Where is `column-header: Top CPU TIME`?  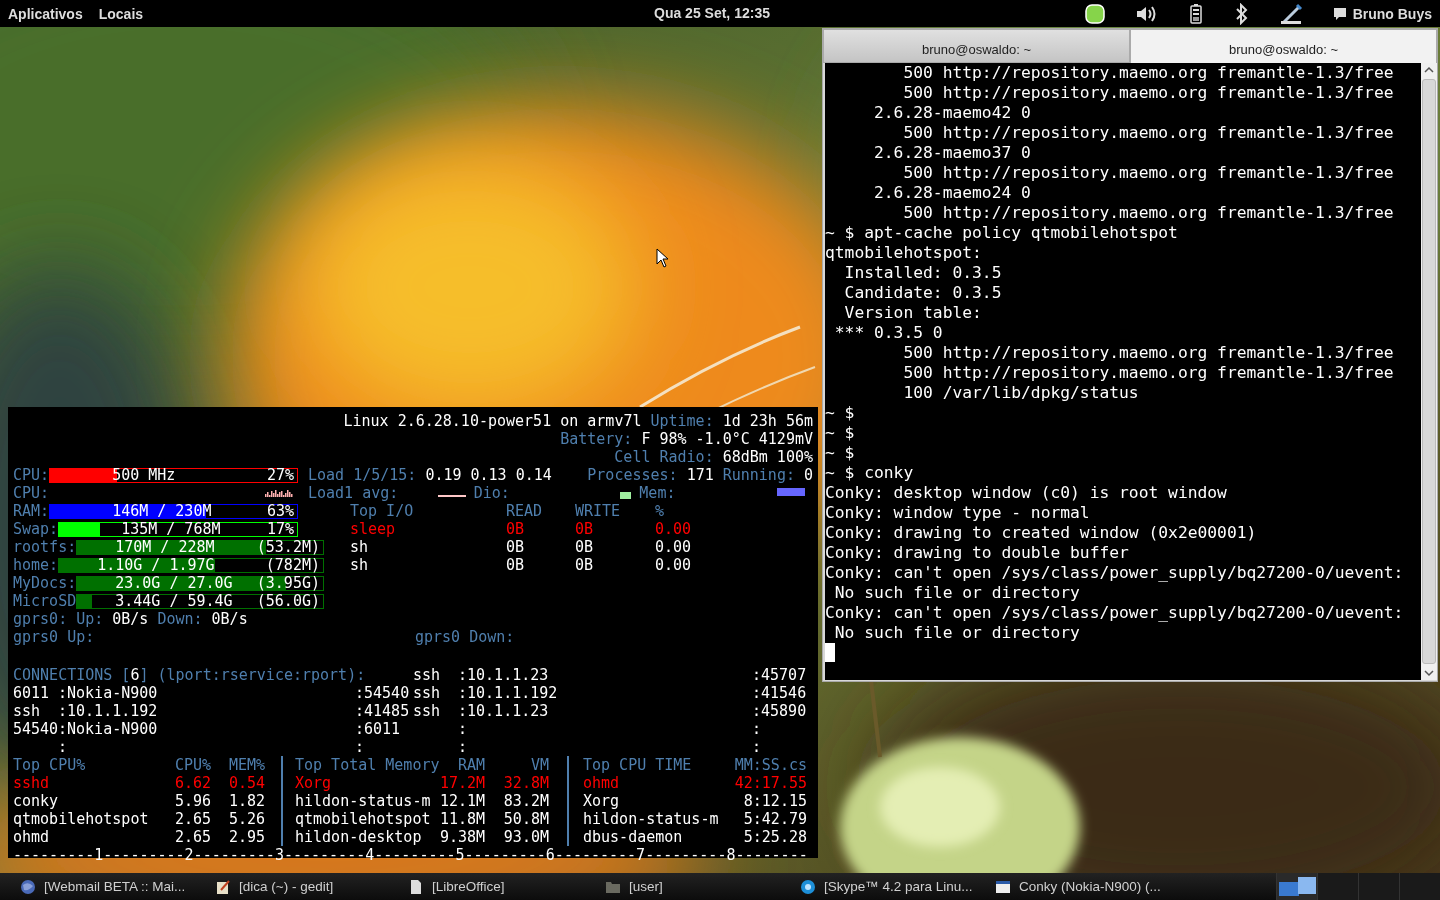
column-header: Top CPU TIME is located at coordinates (638, 765).